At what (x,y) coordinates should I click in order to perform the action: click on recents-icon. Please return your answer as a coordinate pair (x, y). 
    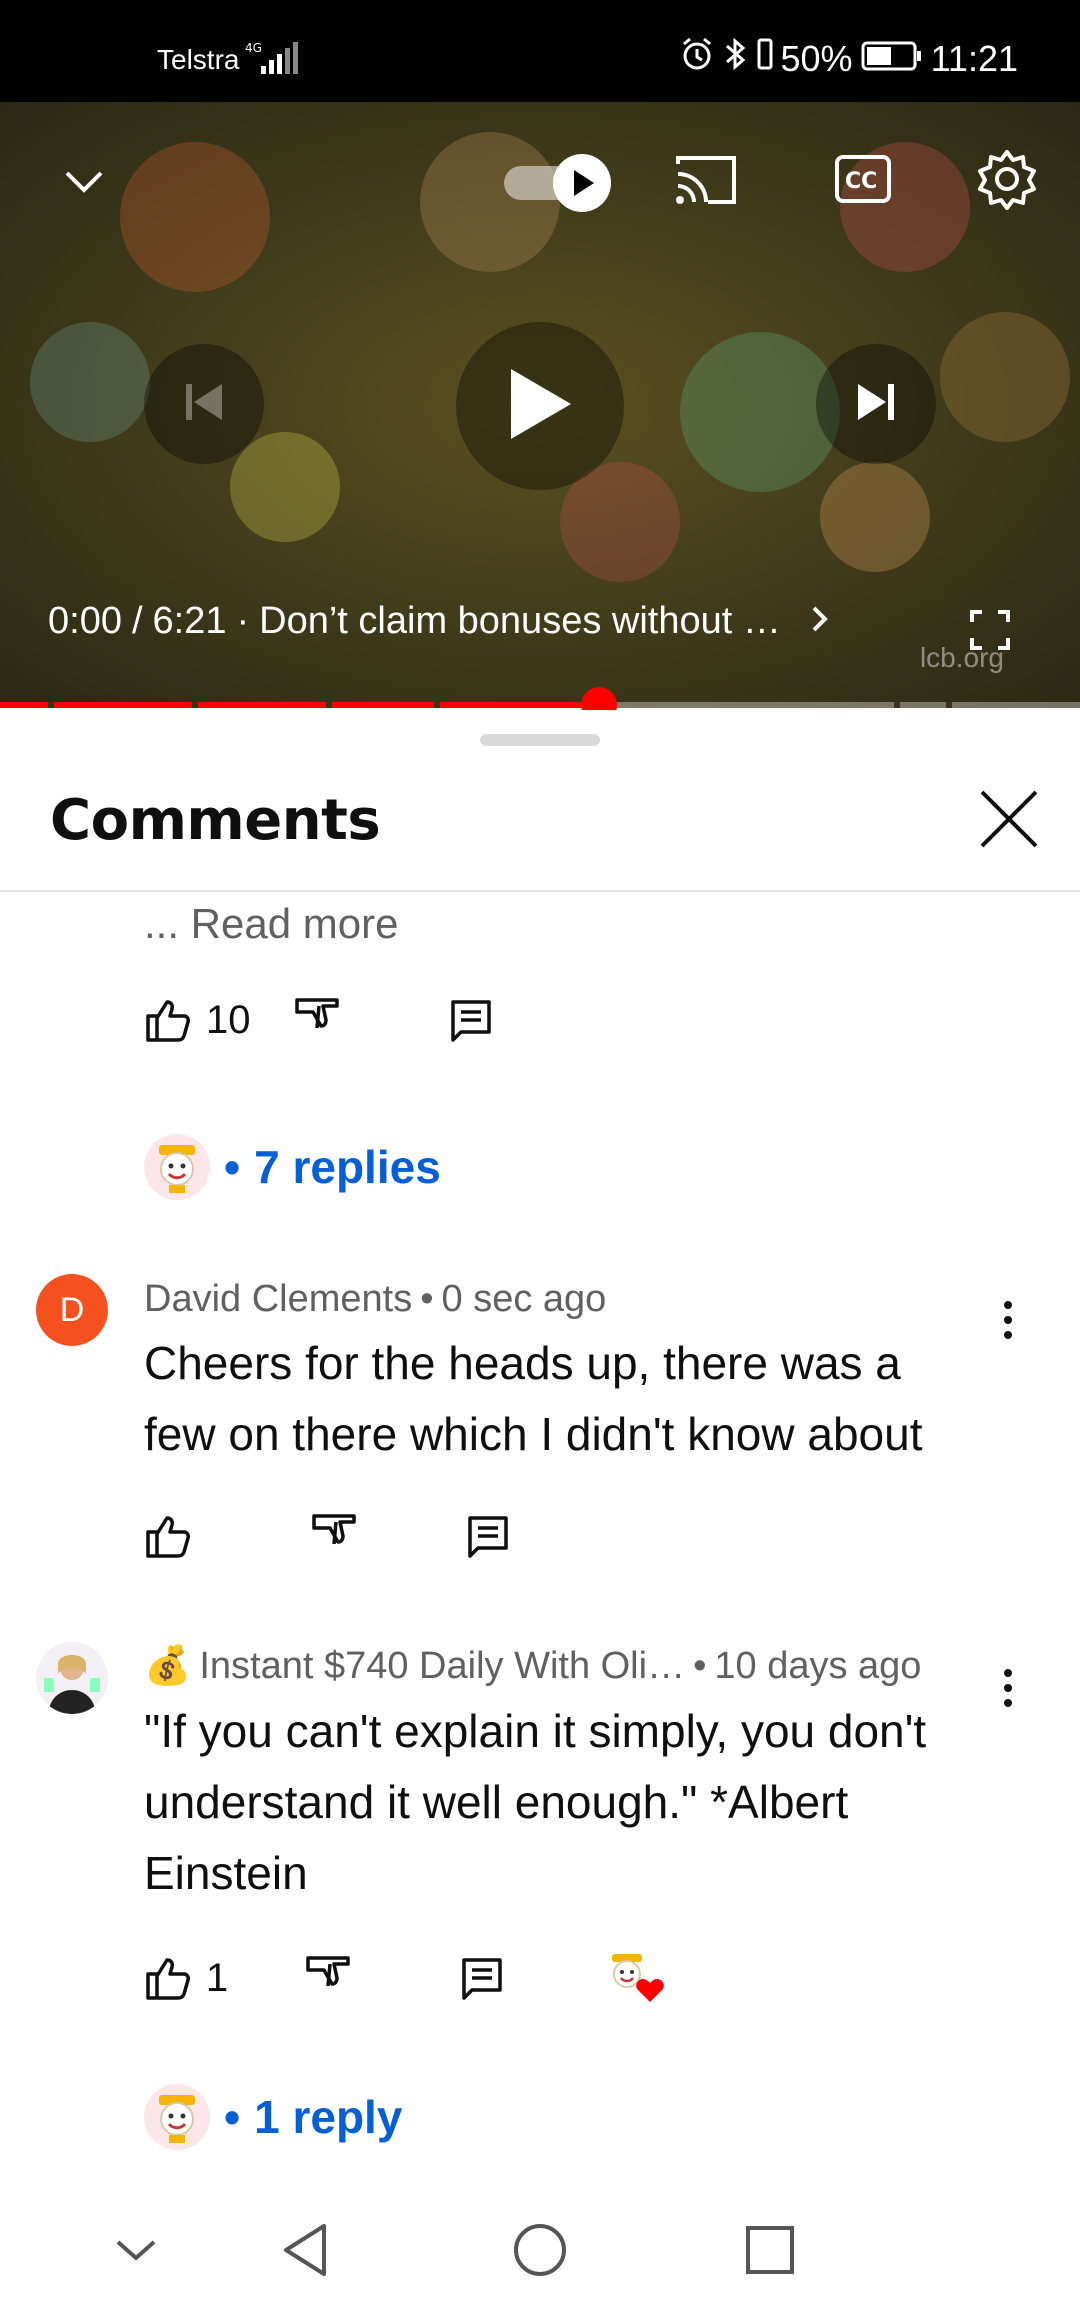
    Looking at the image, I should click on (770, 2250).